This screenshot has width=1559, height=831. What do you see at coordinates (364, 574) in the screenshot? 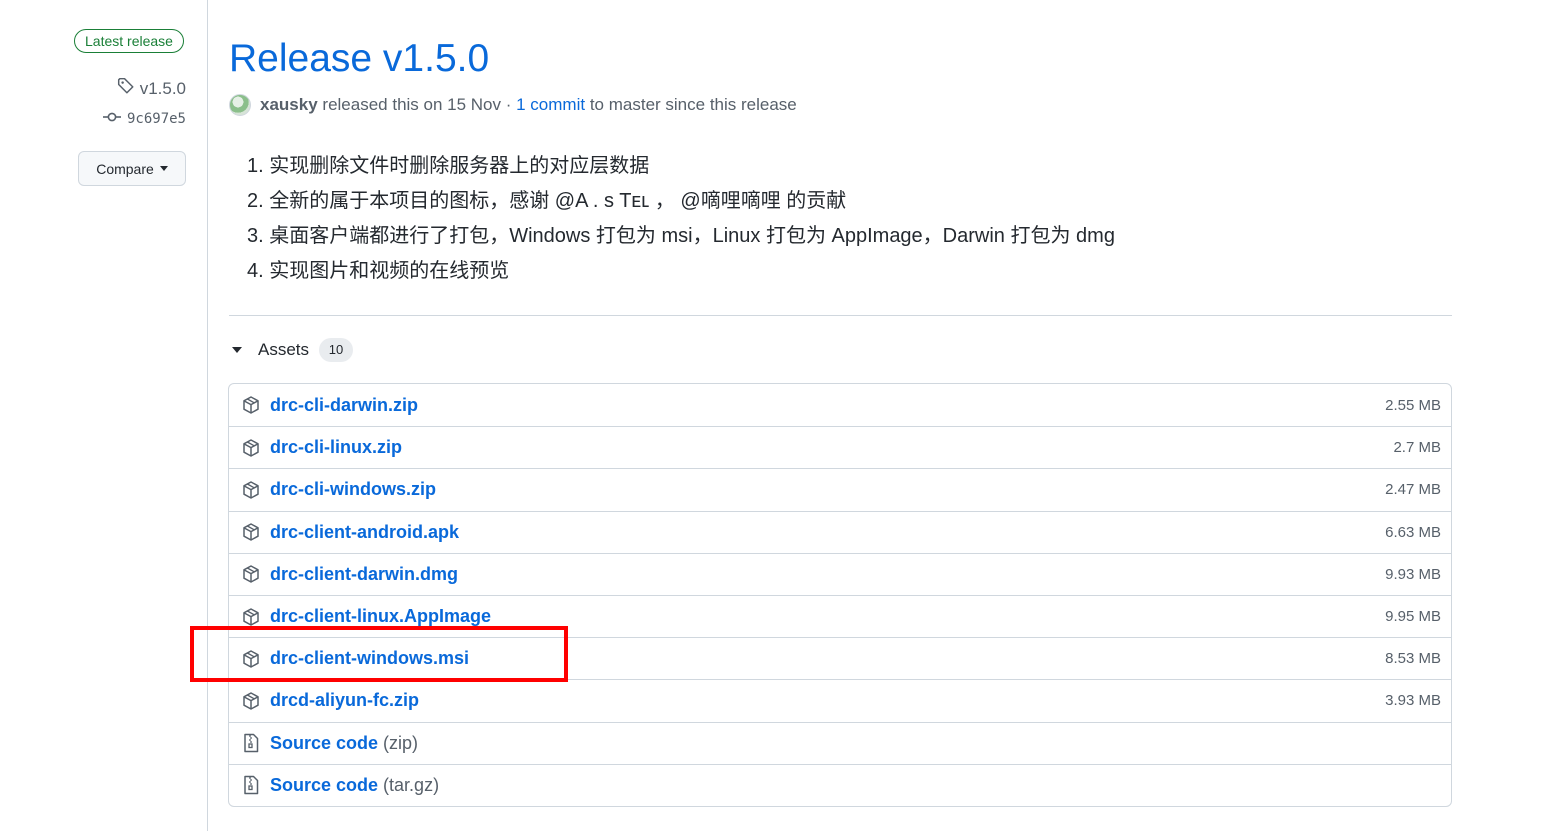
I see `asset-link: drc-client-darwin.dmg` at bounding box center [364, 574].